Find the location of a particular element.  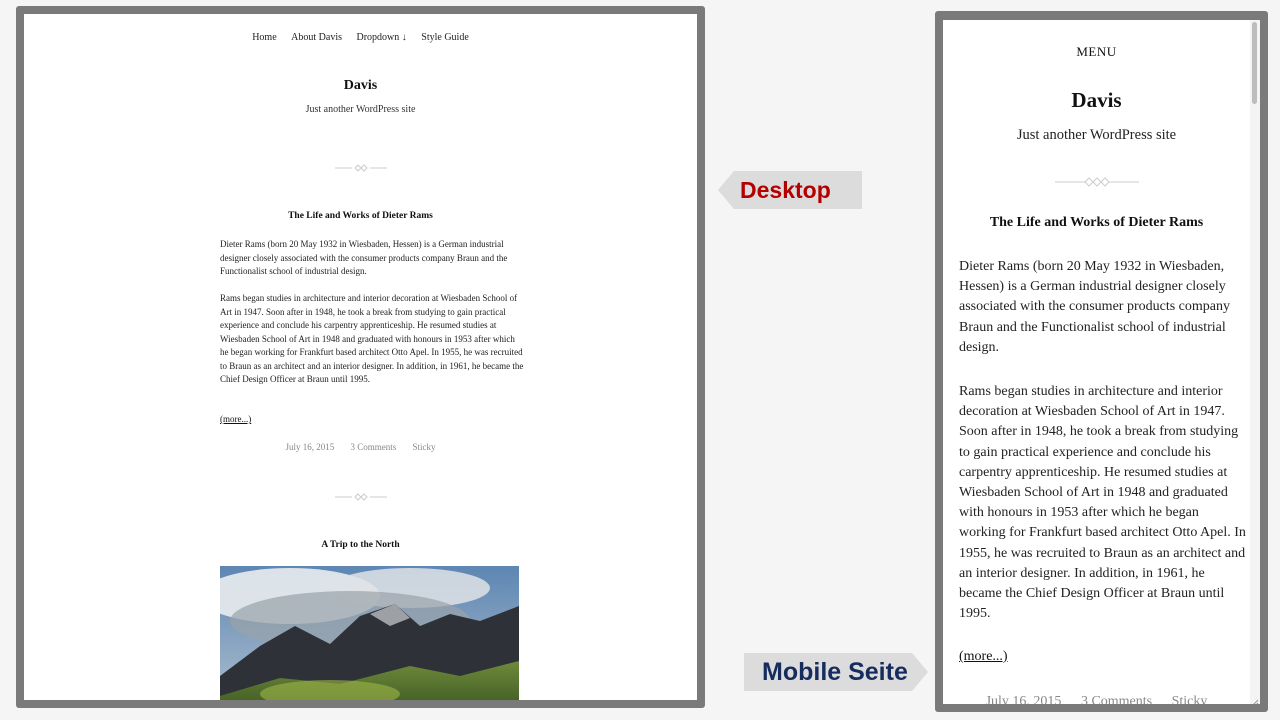

nav-item-home: Home is located at coordinates (264, 37).